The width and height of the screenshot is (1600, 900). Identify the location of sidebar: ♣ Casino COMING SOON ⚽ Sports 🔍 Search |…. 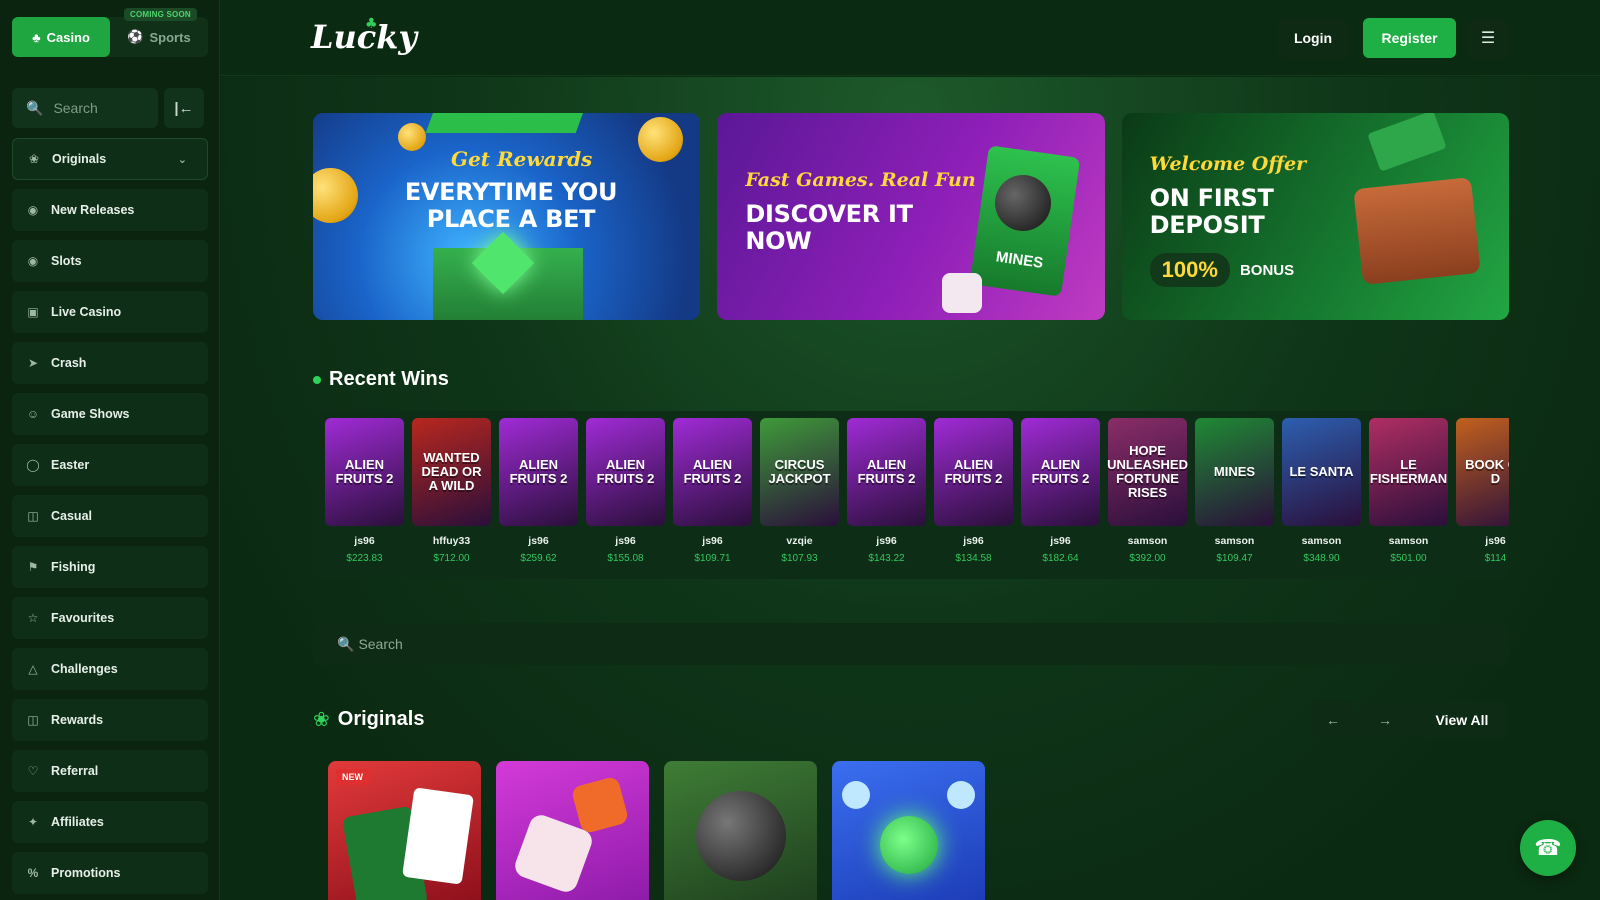
(110, 450).